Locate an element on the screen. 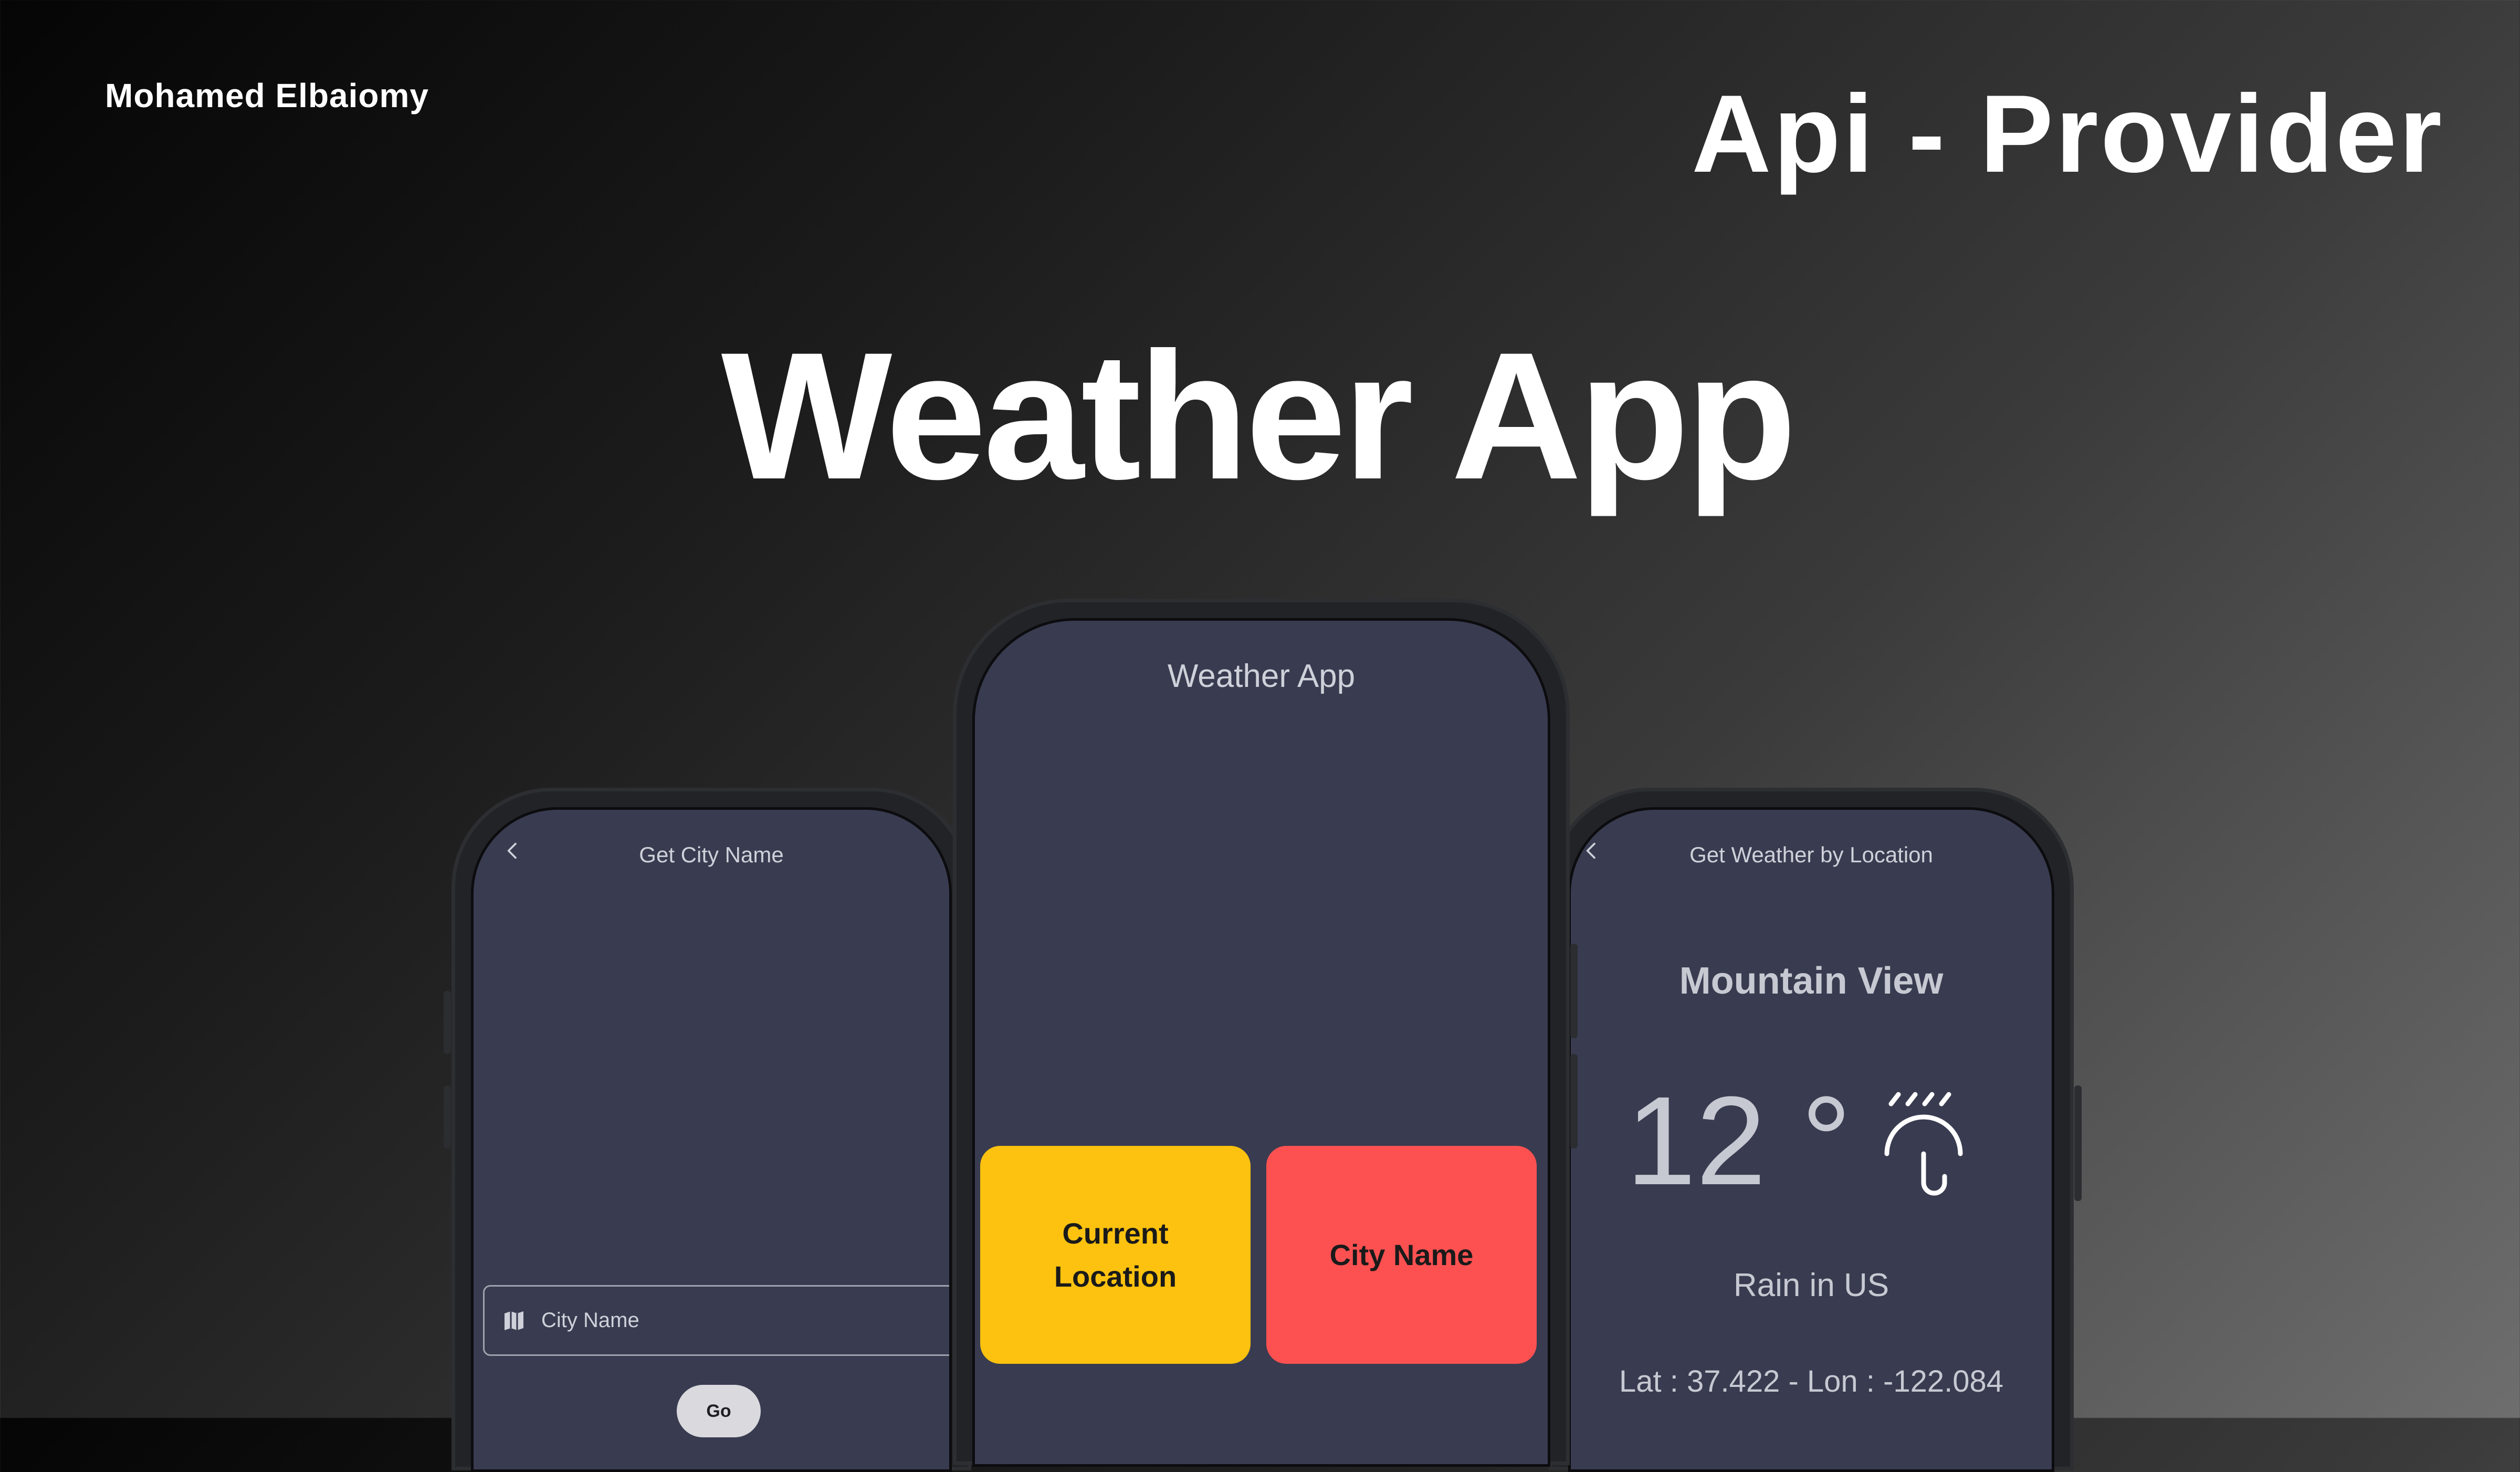  city-name-input is located at coordinates (698, 1320).